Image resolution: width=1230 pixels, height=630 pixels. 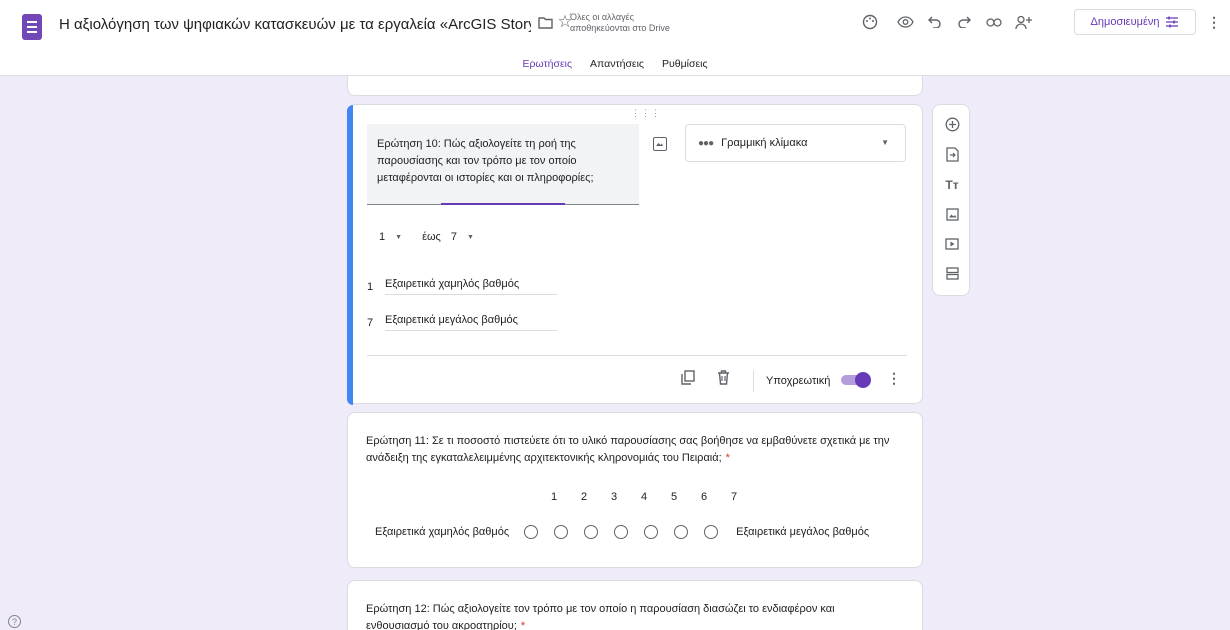 I want to click on high-label-number: 7, so click(x=370, y=322).